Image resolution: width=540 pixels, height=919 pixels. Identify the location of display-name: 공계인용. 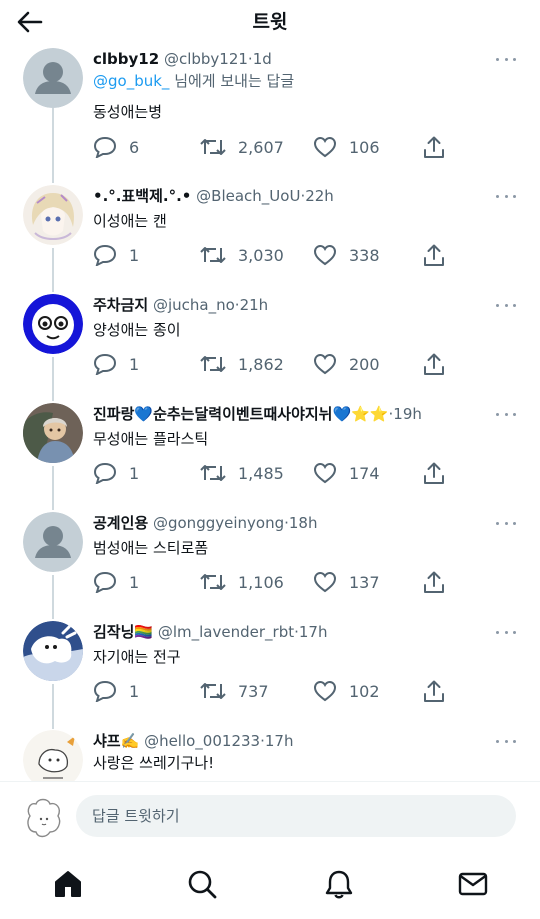
(120, 523).